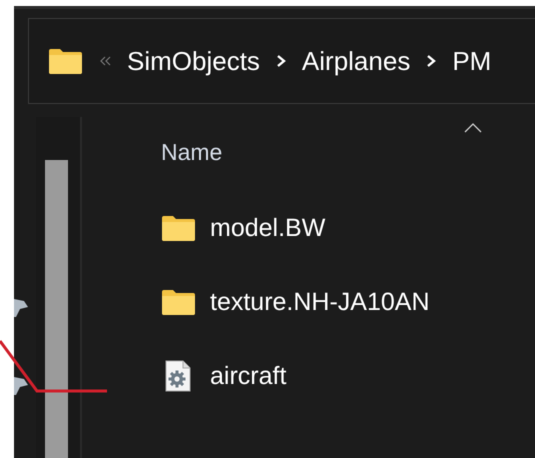  I want to click on overflow-chevrons-icon, so click(105, 61).